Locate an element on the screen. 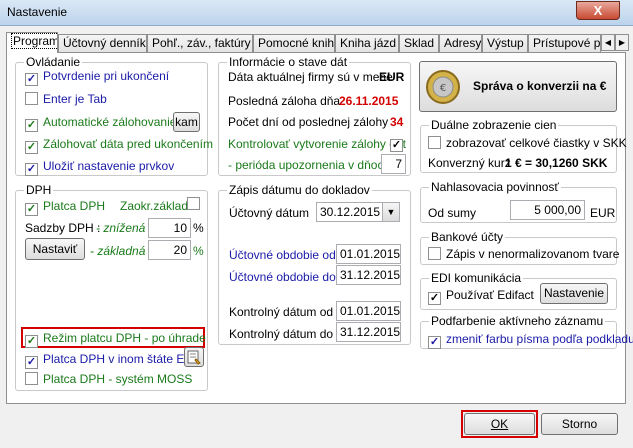 This screenshot has width=633, height=448. kurz-value: 1 € = 30,1260 SKK is located at coordinates (556, 163).